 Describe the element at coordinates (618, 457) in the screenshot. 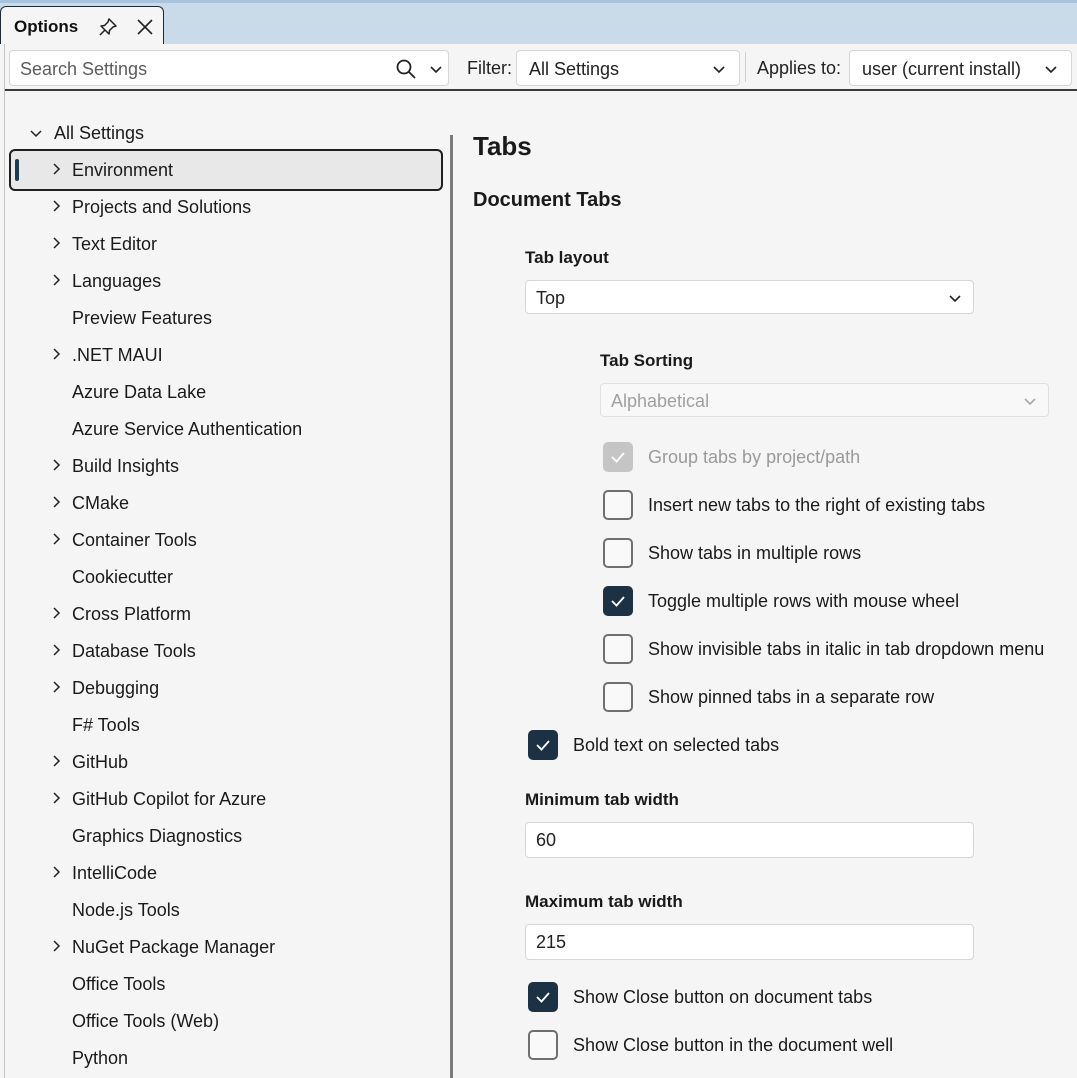

I see `group-tabs-by-project-path-checkbox` at that location.